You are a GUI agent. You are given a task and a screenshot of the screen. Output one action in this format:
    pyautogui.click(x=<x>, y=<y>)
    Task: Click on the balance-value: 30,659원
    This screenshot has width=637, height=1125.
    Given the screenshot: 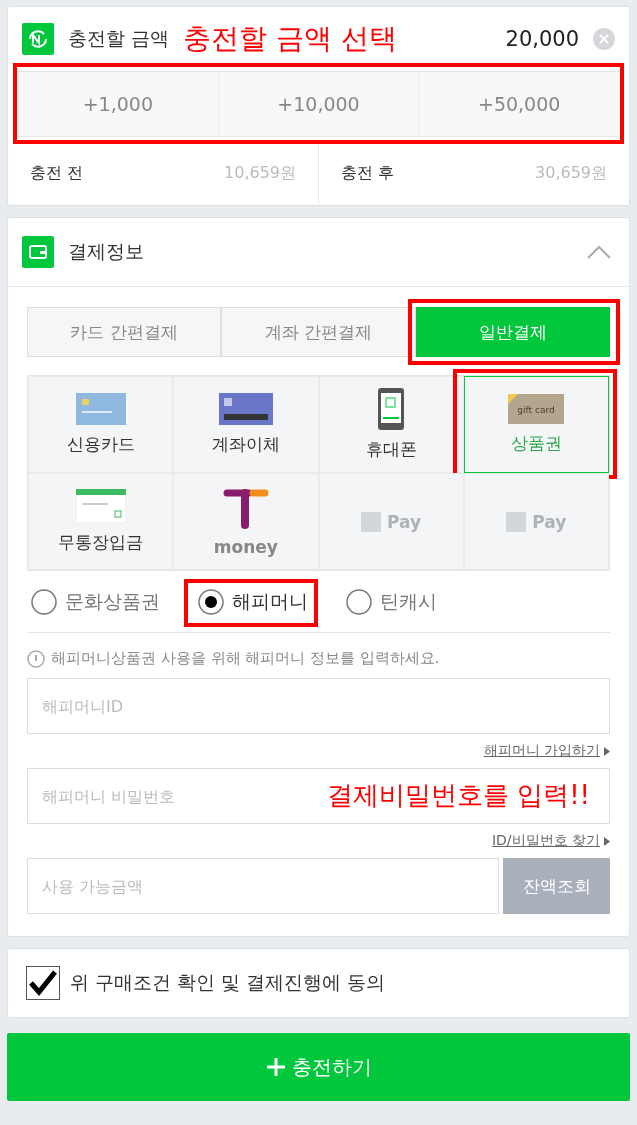 What is the action you would take?
    pyautogui.click(x=571, y=173)
    